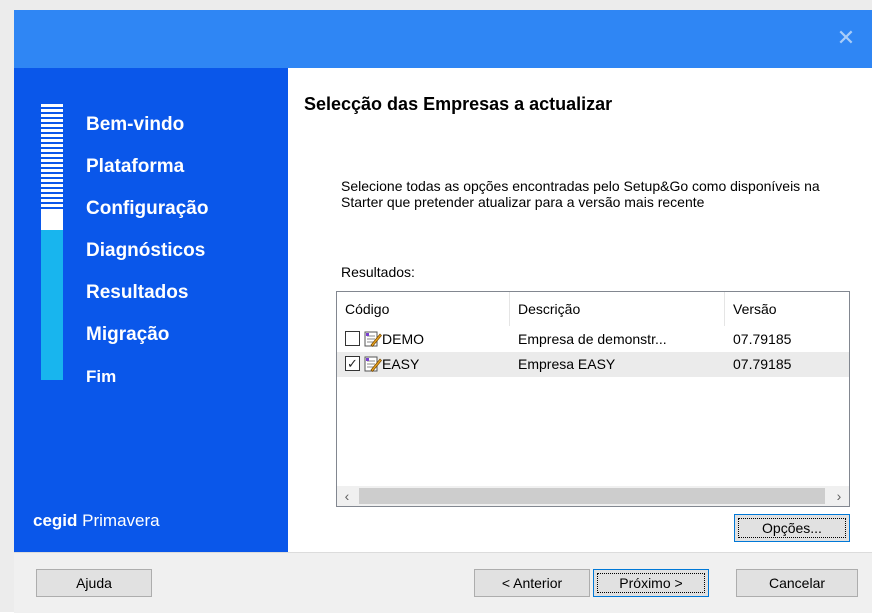 Image resolution: width=872 pixels, height=613 pixels. What do you see at coordinates (403, 339) in the screenshot?
I see `cell-codigo: DEMO` at bounding box center [403, 339].